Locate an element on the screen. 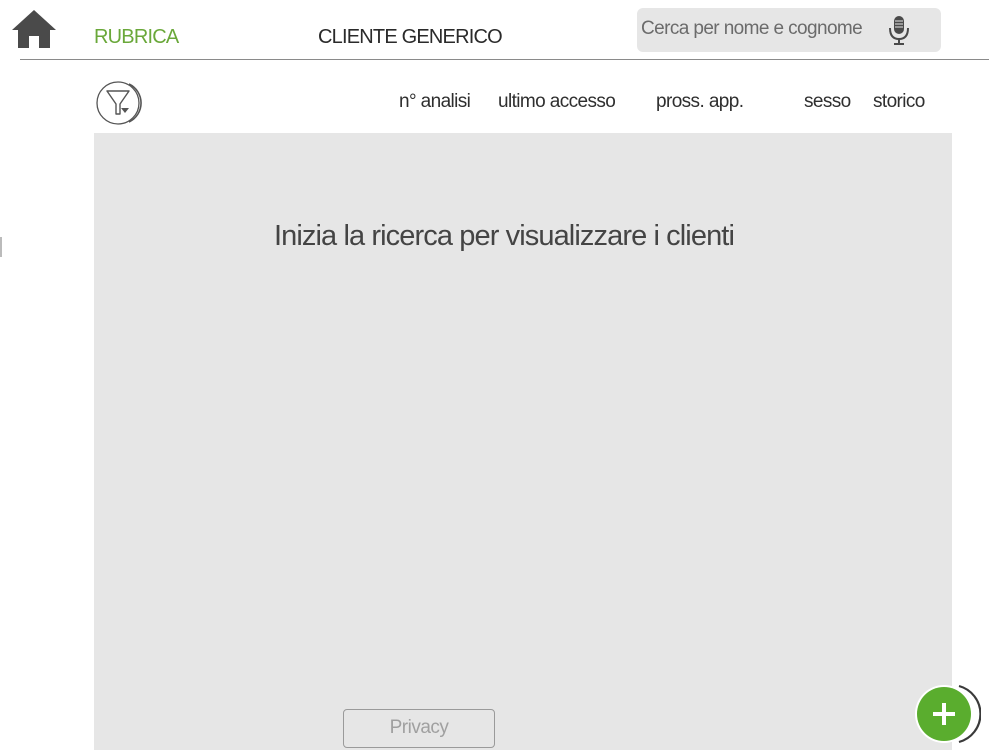  home-icon is located at coordinates (34, 30).